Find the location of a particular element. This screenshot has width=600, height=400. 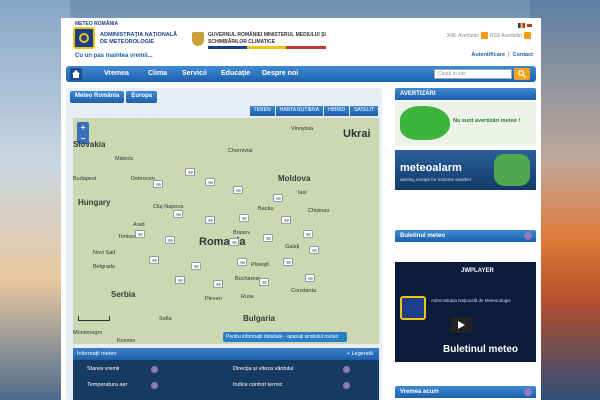

feeds: XML Avertizări RSS Avertizări is located at coordinates (490, 35).